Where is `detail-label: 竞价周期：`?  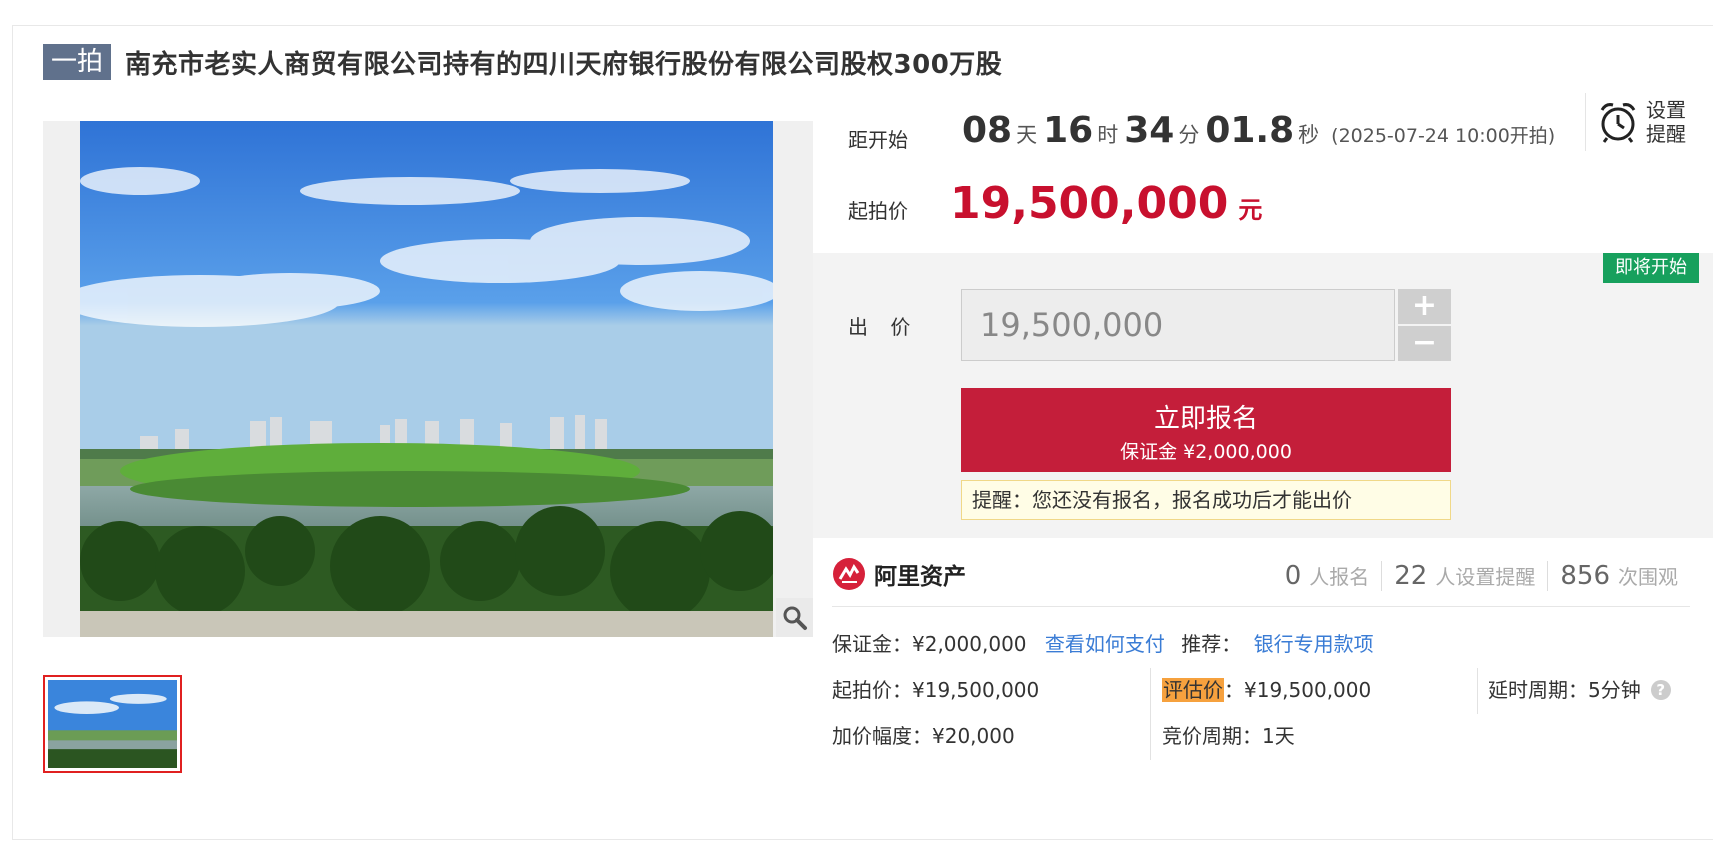 detail-label: 竞价周期： is located at coordinates (1212, 736).